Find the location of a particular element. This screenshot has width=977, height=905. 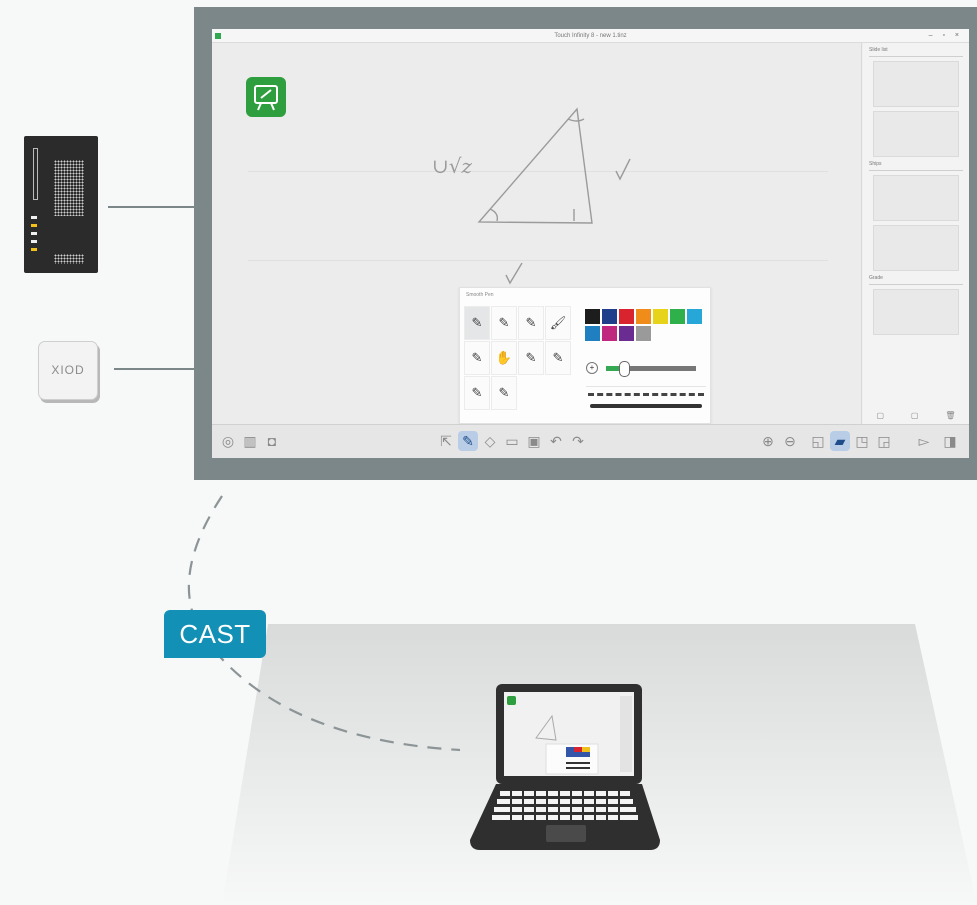

pen-tool-marker-icon: ✎ is located at coordinates (504, 323).